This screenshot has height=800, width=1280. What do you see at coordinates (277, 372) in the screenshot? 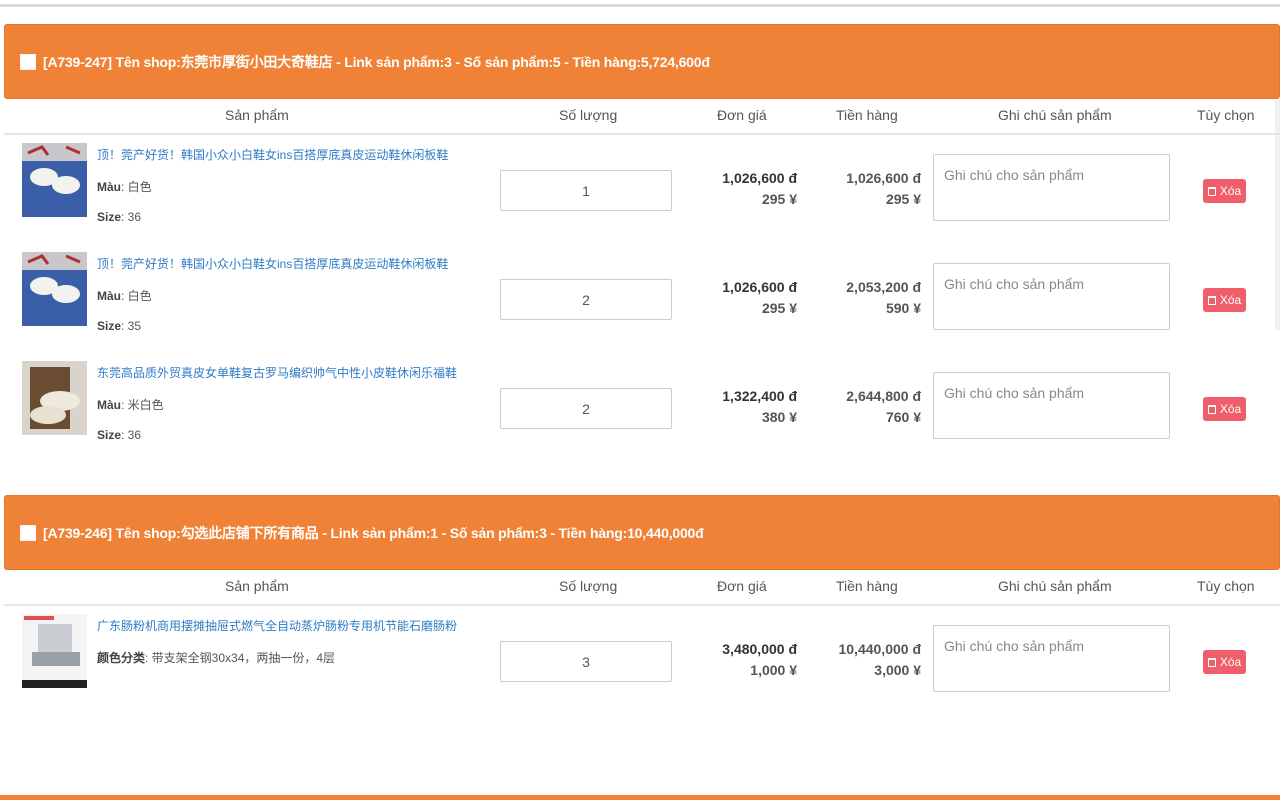
I see `product-name-link: 东莞高品质外贸真皮女单鞋复古罗马编织帅气中性小皮鞋休闲乐福鞋` at bounding box center [277, 372].